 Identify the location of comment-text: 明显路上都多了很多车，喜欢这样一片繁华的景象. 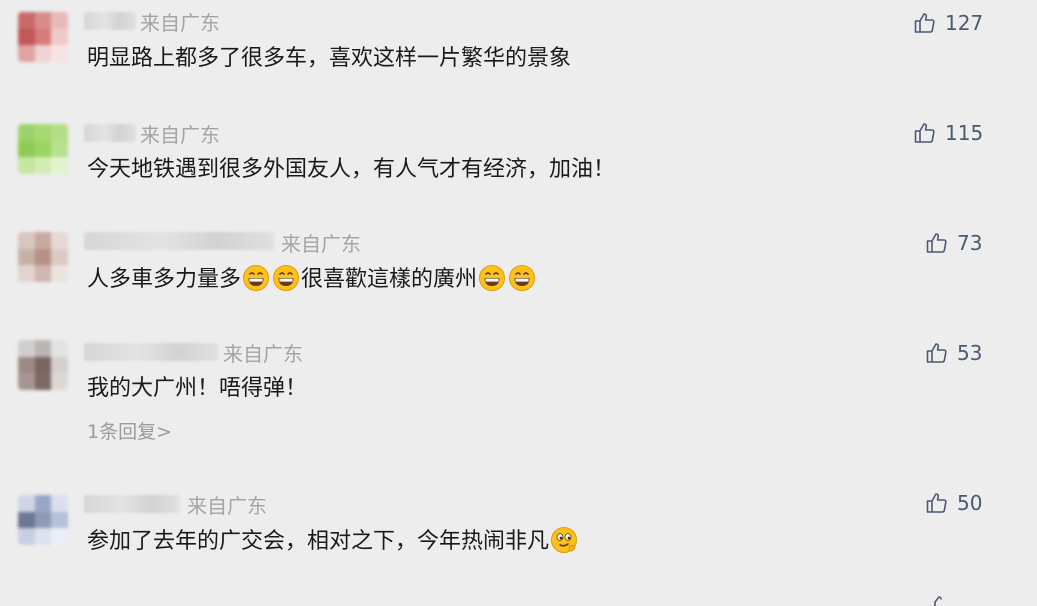
(329, 58).